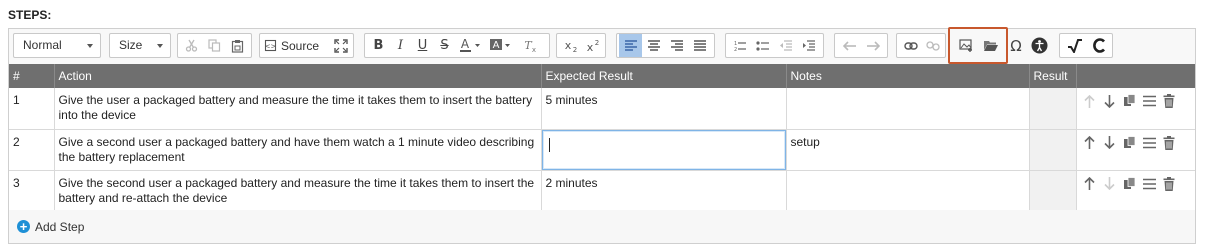 The width and height of the screenshot is (1205, 252). I want to click on bulleted-list-icon, so click(762, 45).